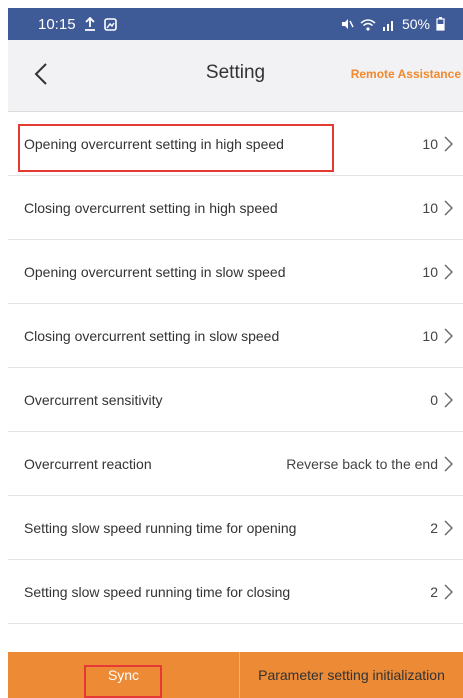 Image resolution: width=463 pixels, height=698 pixels. What do you see at coordinates (57, 24) in the screenshot?
I see `status-time: 10:15` at bounding box center [57, 24].